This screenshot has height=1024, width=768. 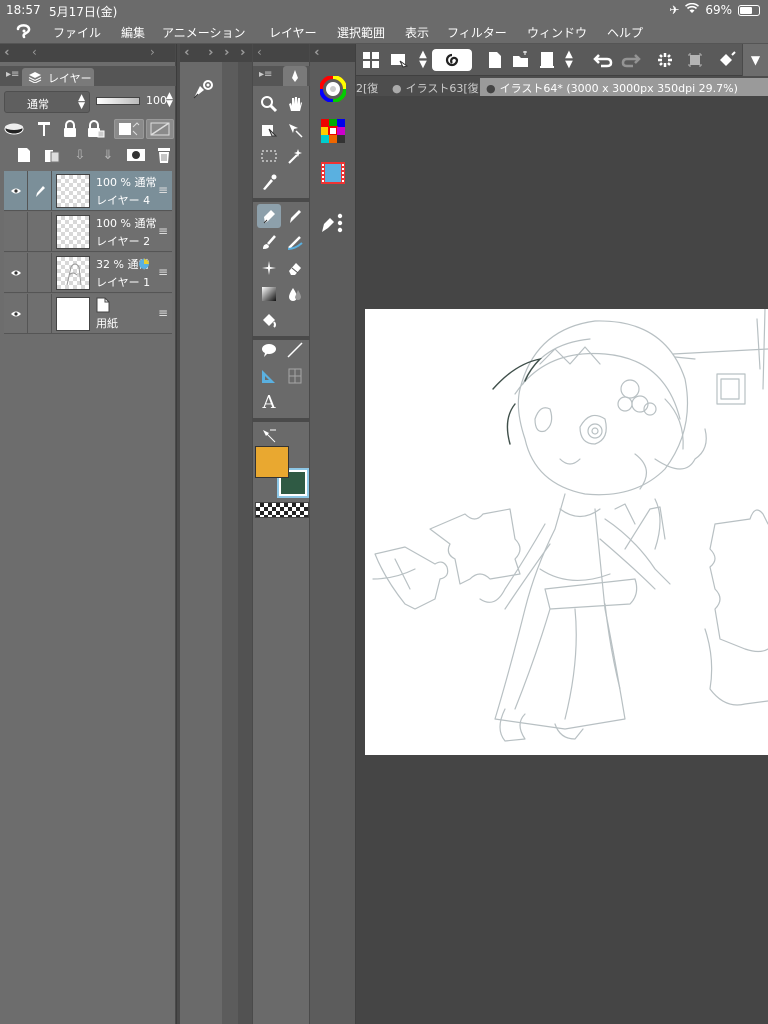 I want to click on save-icon, so click(x=547, y=60).